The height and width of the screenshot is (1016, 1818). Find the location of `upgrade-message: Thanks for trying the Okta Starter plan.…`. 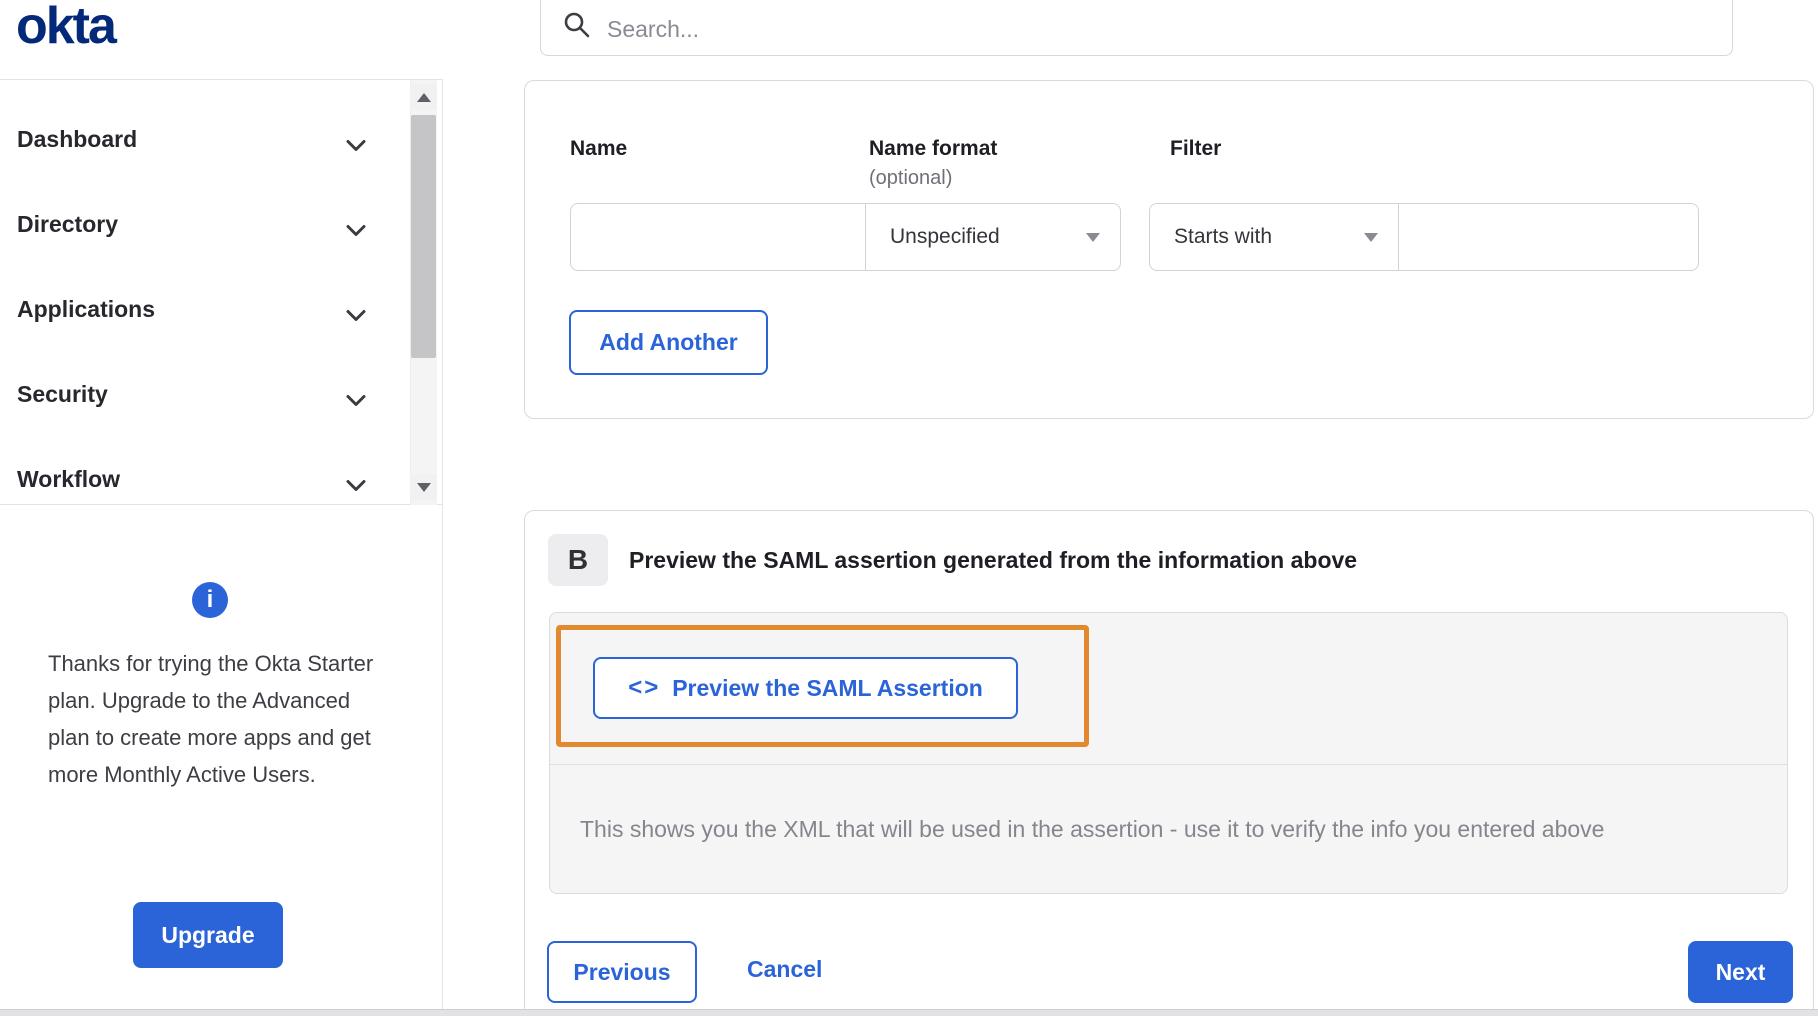

upgrade-message: Thanks for trying the Okta Starter plan.… is located at coordinates (211, 719).